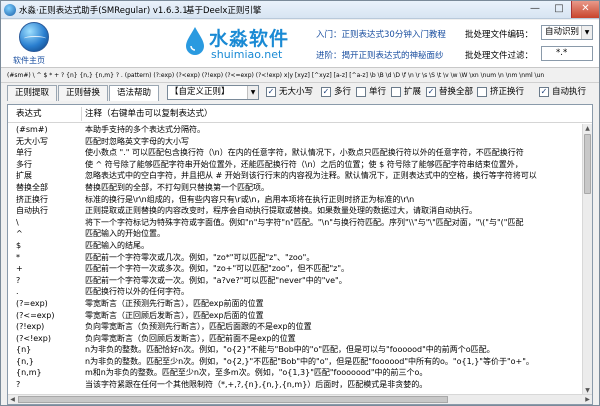 The height and width of the screenshot is (406, 600). I want to click on tab-regex-extract: 正则提取, so click(32, 93).